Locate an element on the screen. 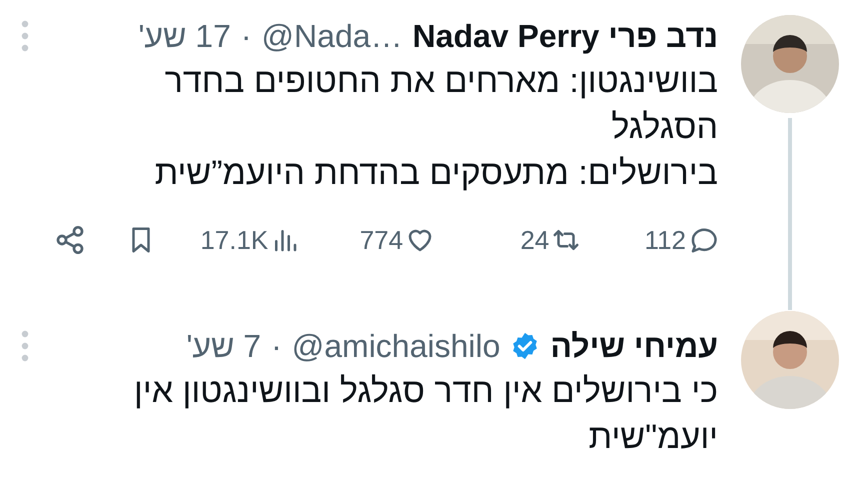  post-time: 7 שע' is located at coordinates (224, 346).